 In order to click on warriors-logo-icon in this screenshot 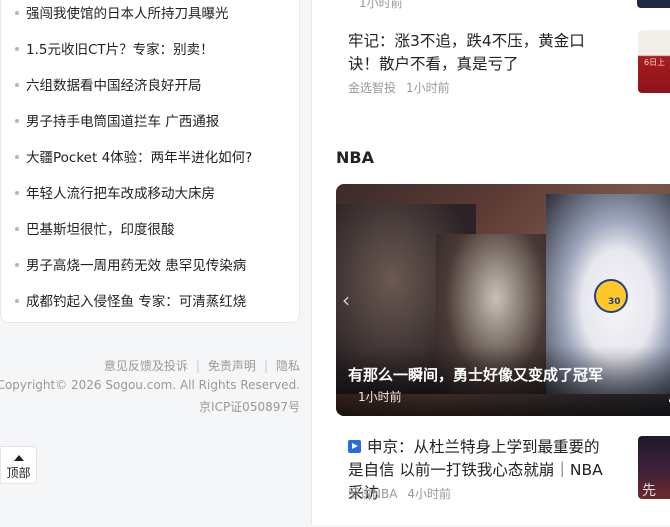, I will do `click(611, 296)`.